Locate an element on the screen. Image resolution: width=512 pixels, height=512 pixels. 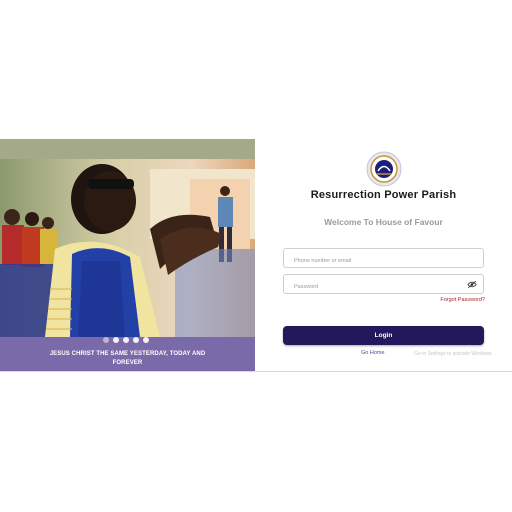
welcome-heading: Welcome To House of Favour is located at coordinates (383, 222).